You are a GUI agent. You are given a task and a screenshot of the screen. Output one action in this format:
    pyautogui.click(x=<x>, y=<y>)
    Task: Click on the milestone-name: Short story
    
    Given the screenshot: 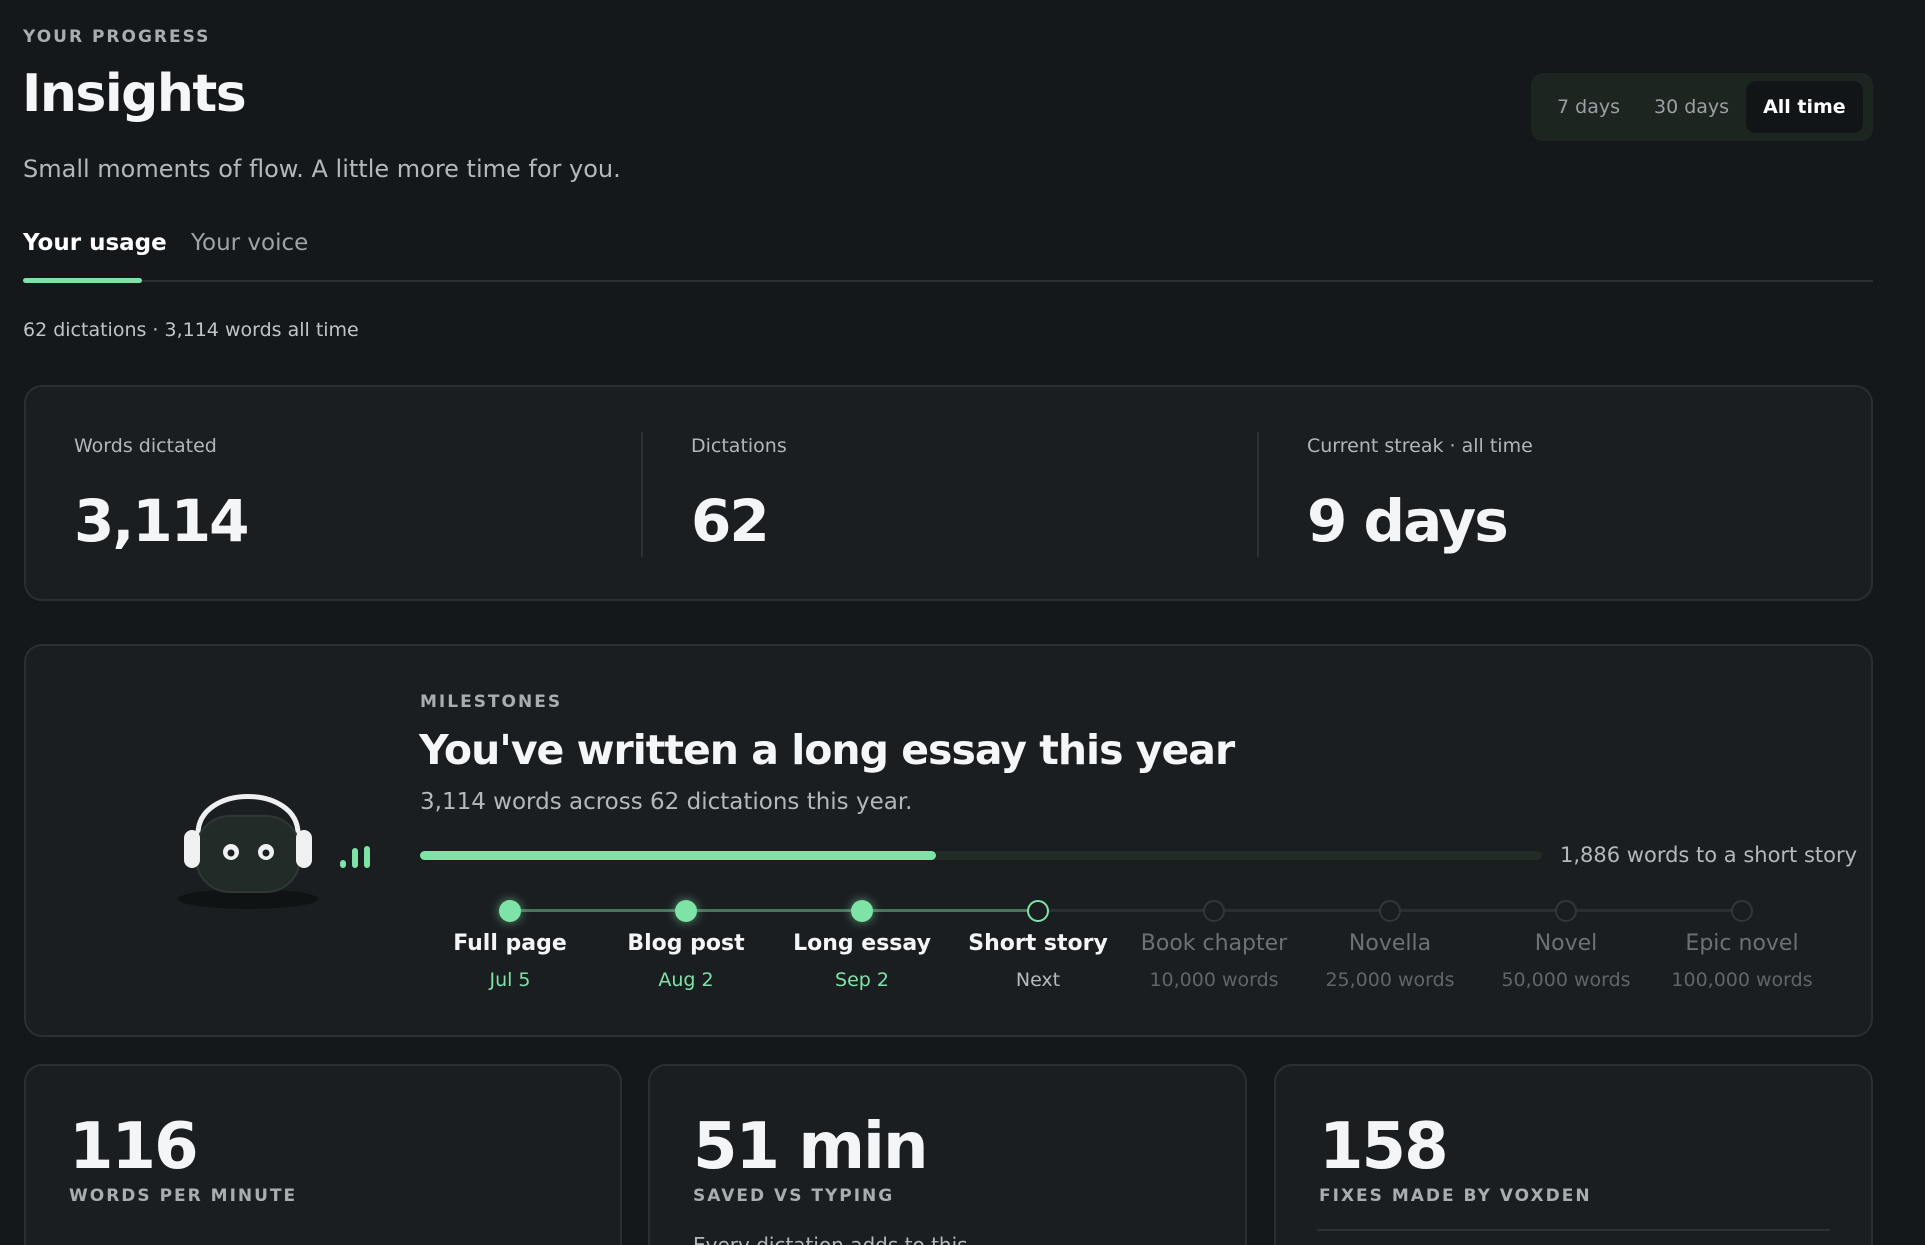 What is the action you would take?
    pyautogui.click(x=1038, y=943)
    